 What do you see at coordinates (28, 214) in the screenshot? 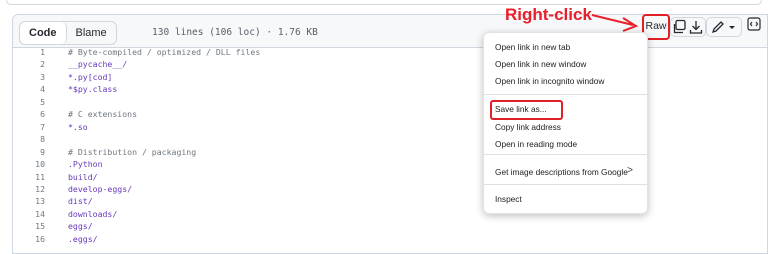
I see `line-number: 14` at bounding box center [28, 214].